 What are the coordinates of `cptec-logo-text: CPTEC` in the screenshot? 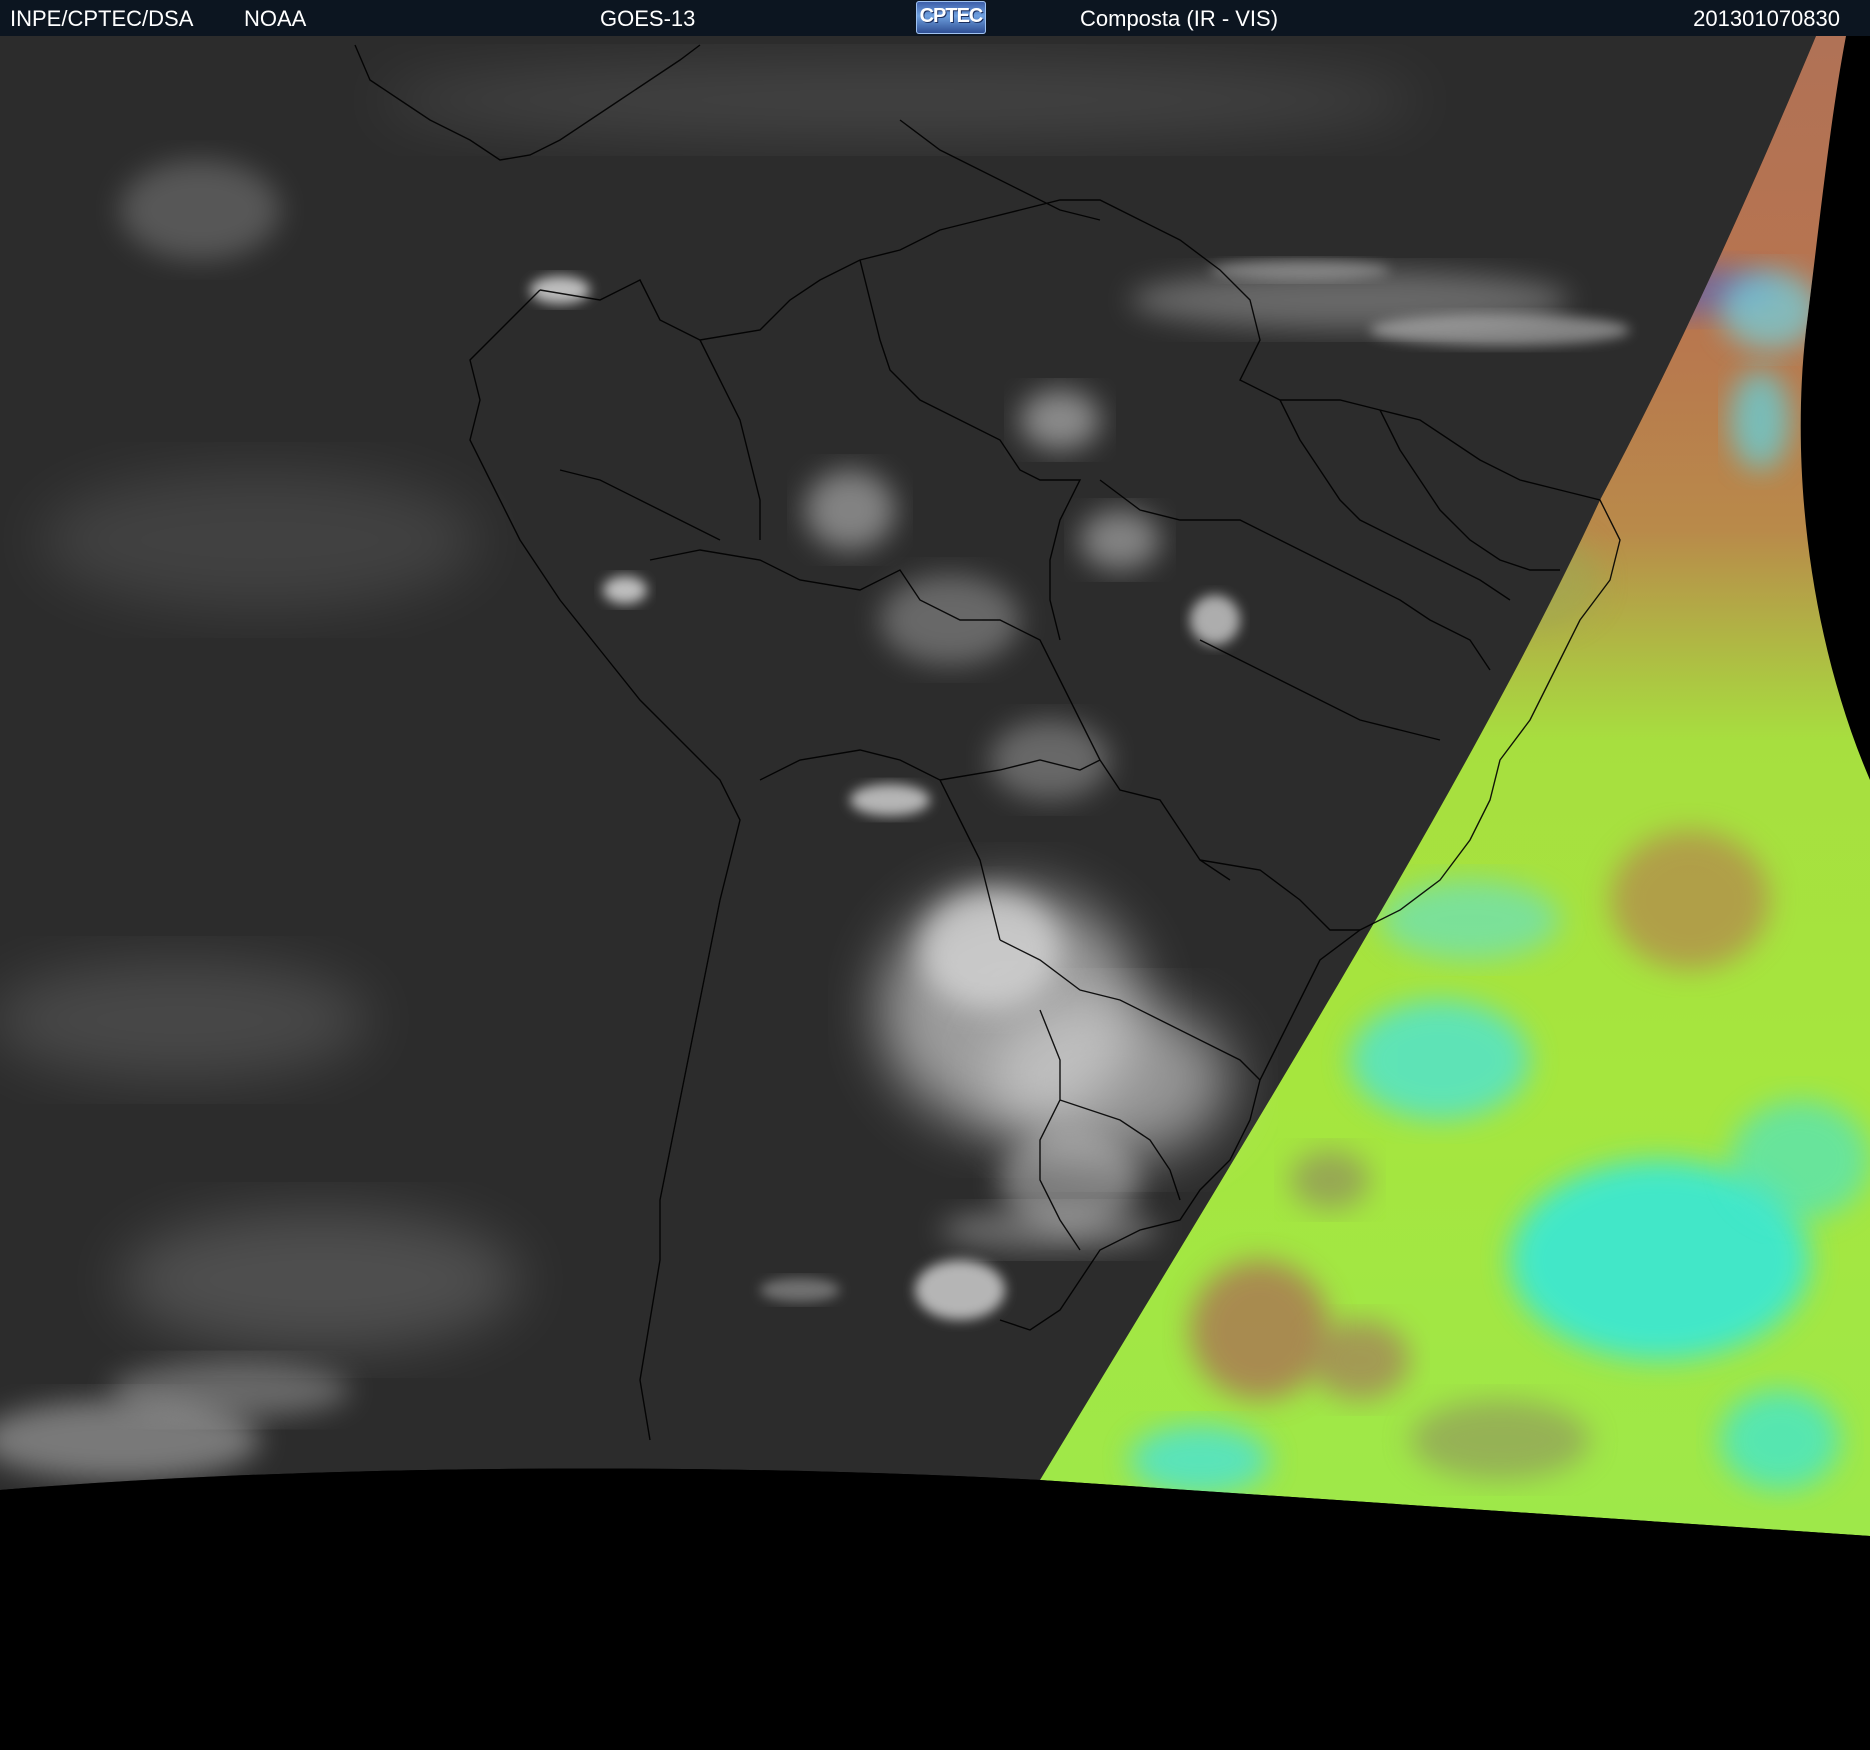 It's located at (951, 16).